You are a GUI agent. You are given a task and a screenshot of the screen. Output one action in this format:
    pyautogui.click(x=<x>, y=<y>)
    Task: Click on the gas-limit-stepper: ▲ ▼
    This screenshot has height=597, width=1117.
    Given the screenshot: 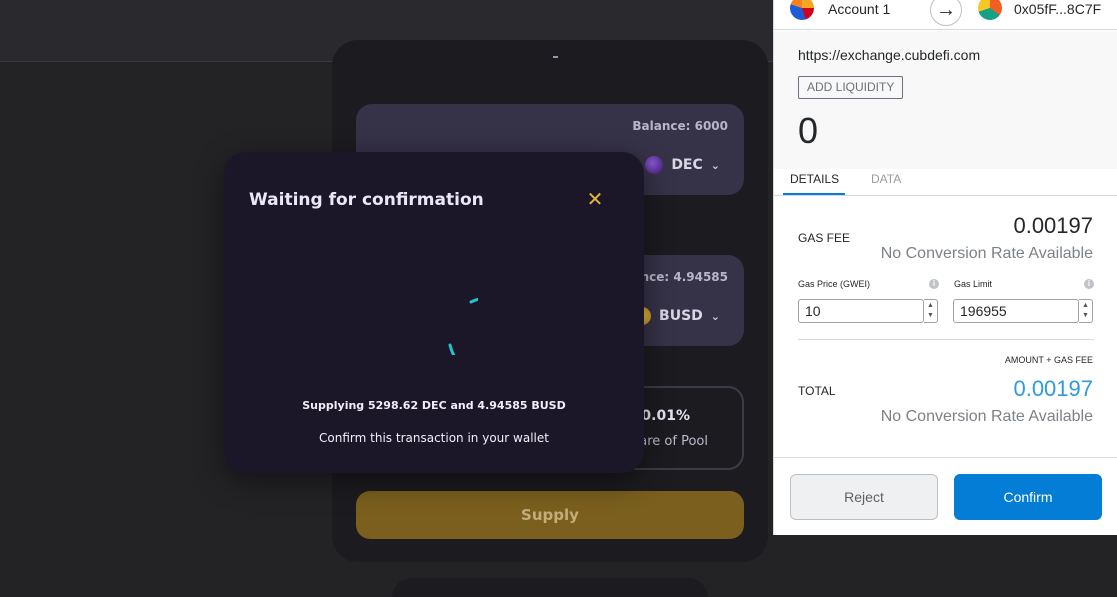 What is the action you would take?
    pyautogui.click(x=1086, y=311)
    